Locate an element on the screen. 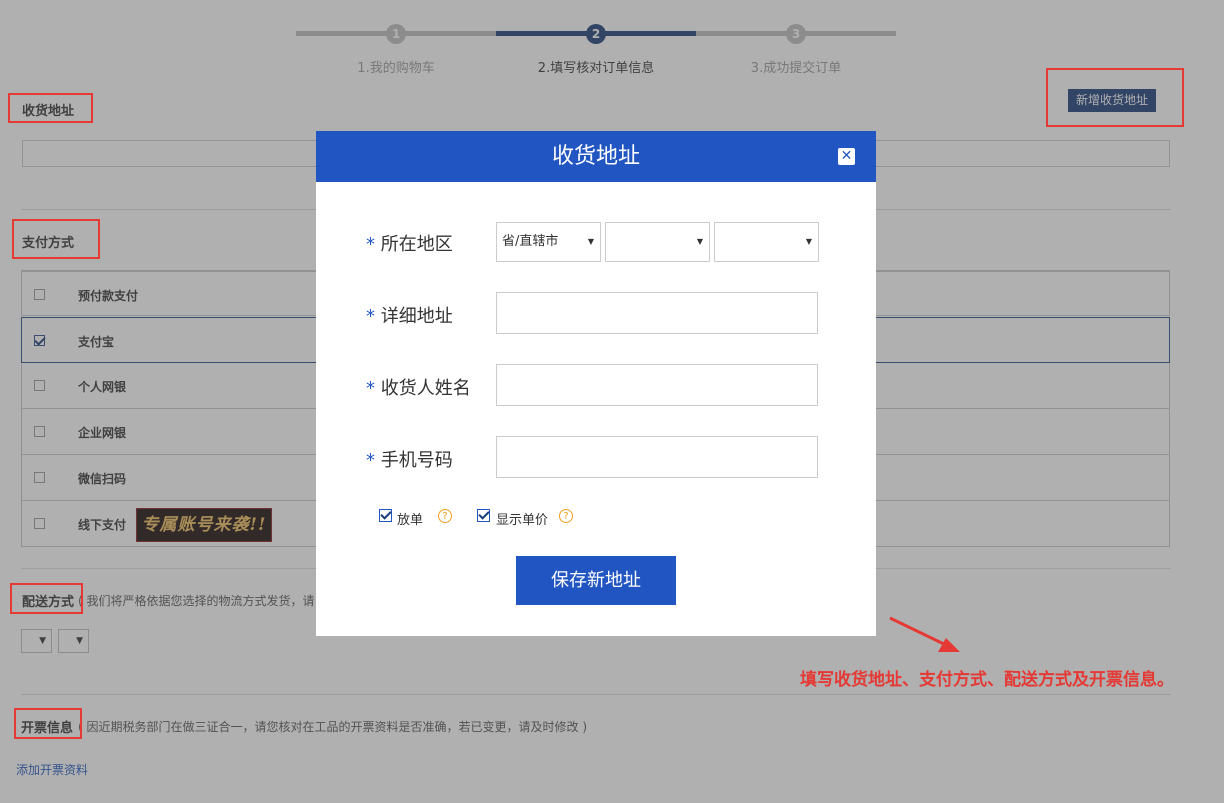 The height and width of the screenshot is (803, 1224). region-label: * 所在地区 is located at coordinates (409, 243).